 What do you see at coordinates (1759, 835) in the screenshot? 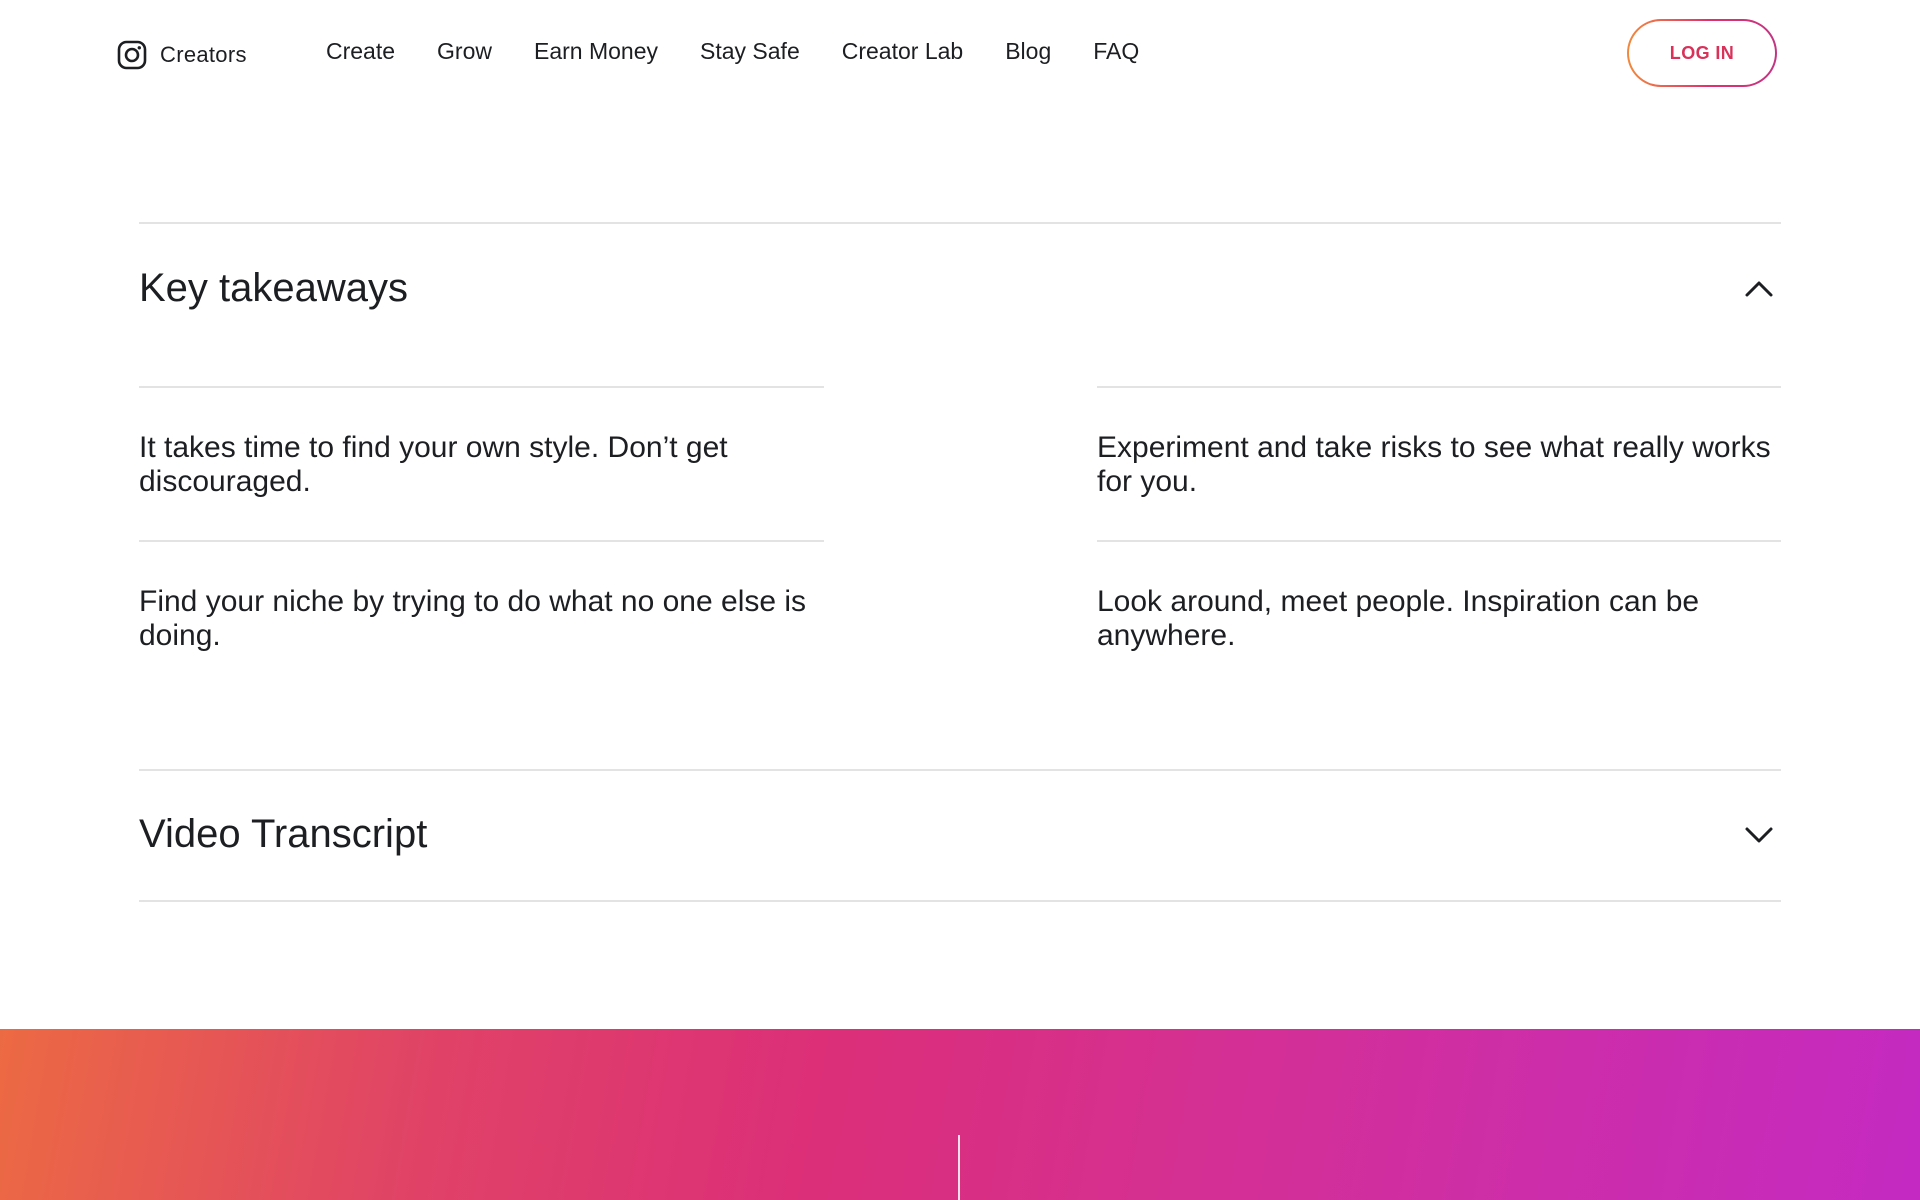
I see `chevron-down-icon` at bounding box center [1759, 835].